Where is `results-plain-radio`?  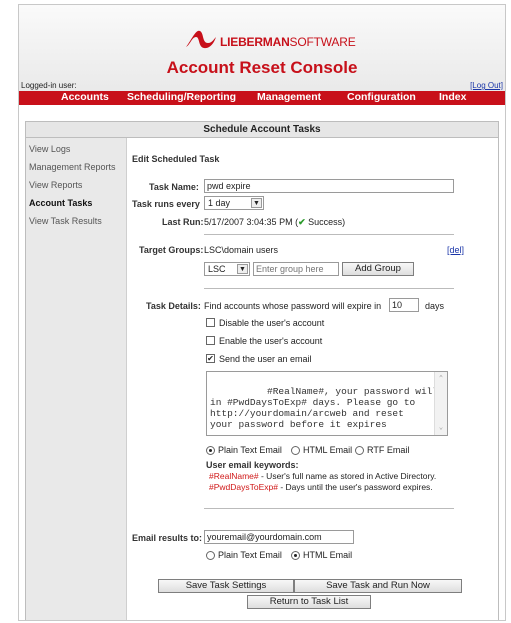
results-plain-radio is located at coordinates (210, 555).